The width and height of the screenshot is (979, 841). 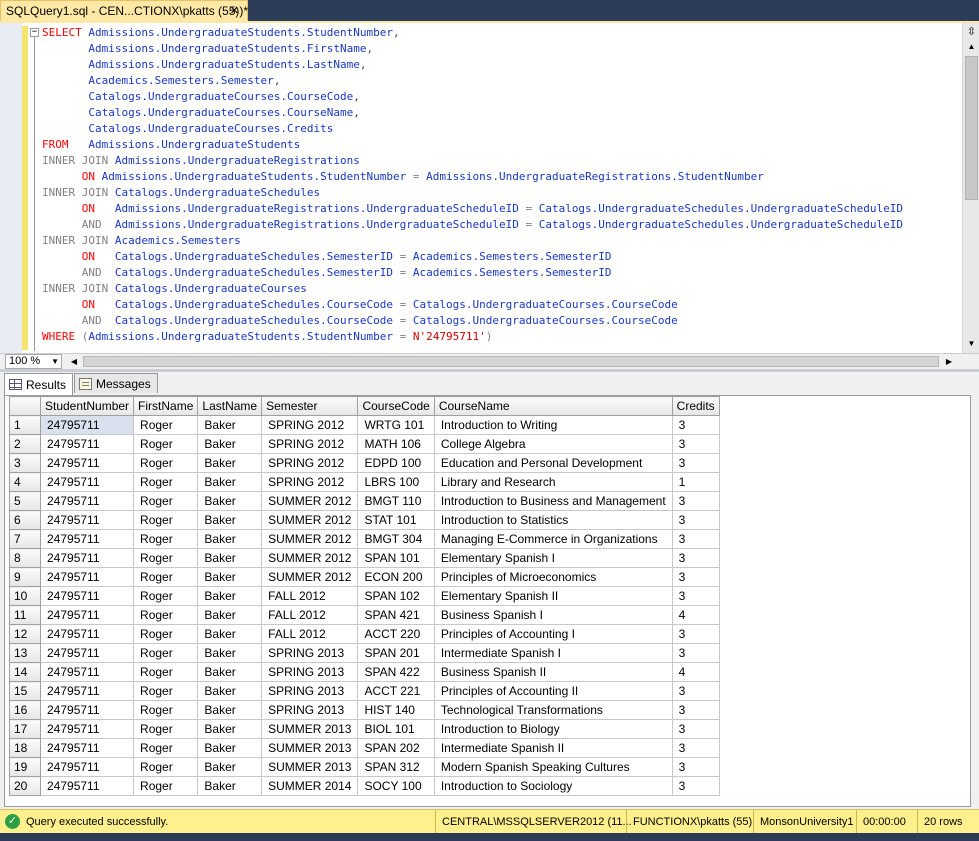 What do you see at coordinates (25, 501) in the screenshot?
I see `row-number: 5` at bounding box center [25, 501].